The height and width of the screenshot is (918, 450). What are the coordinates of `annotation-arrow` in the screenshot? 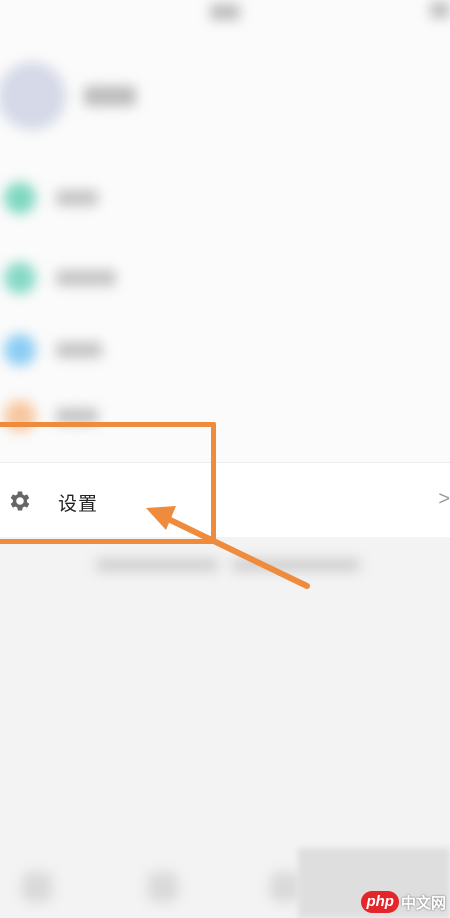 It's located at (228, 547).